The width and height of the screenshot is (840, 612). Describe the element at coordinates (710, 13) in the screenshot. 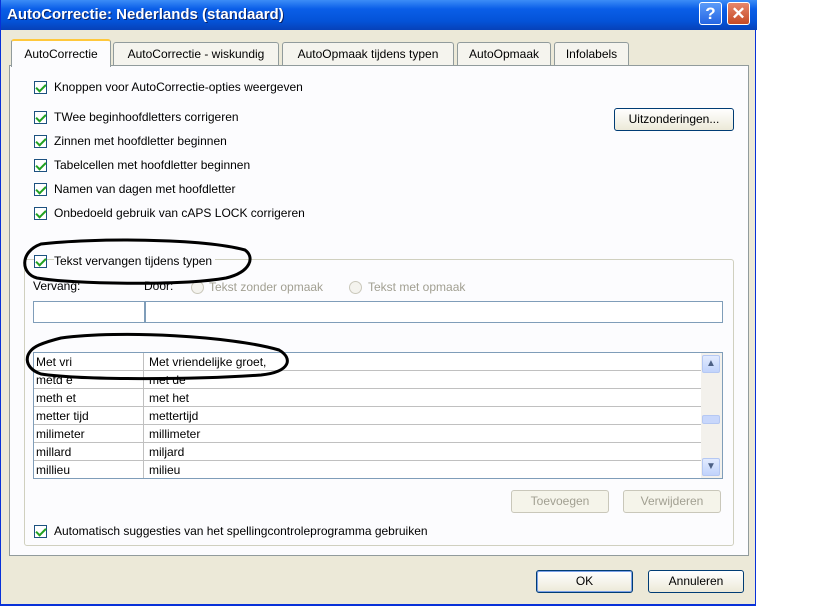

I see `help-icon: ?` at that location.